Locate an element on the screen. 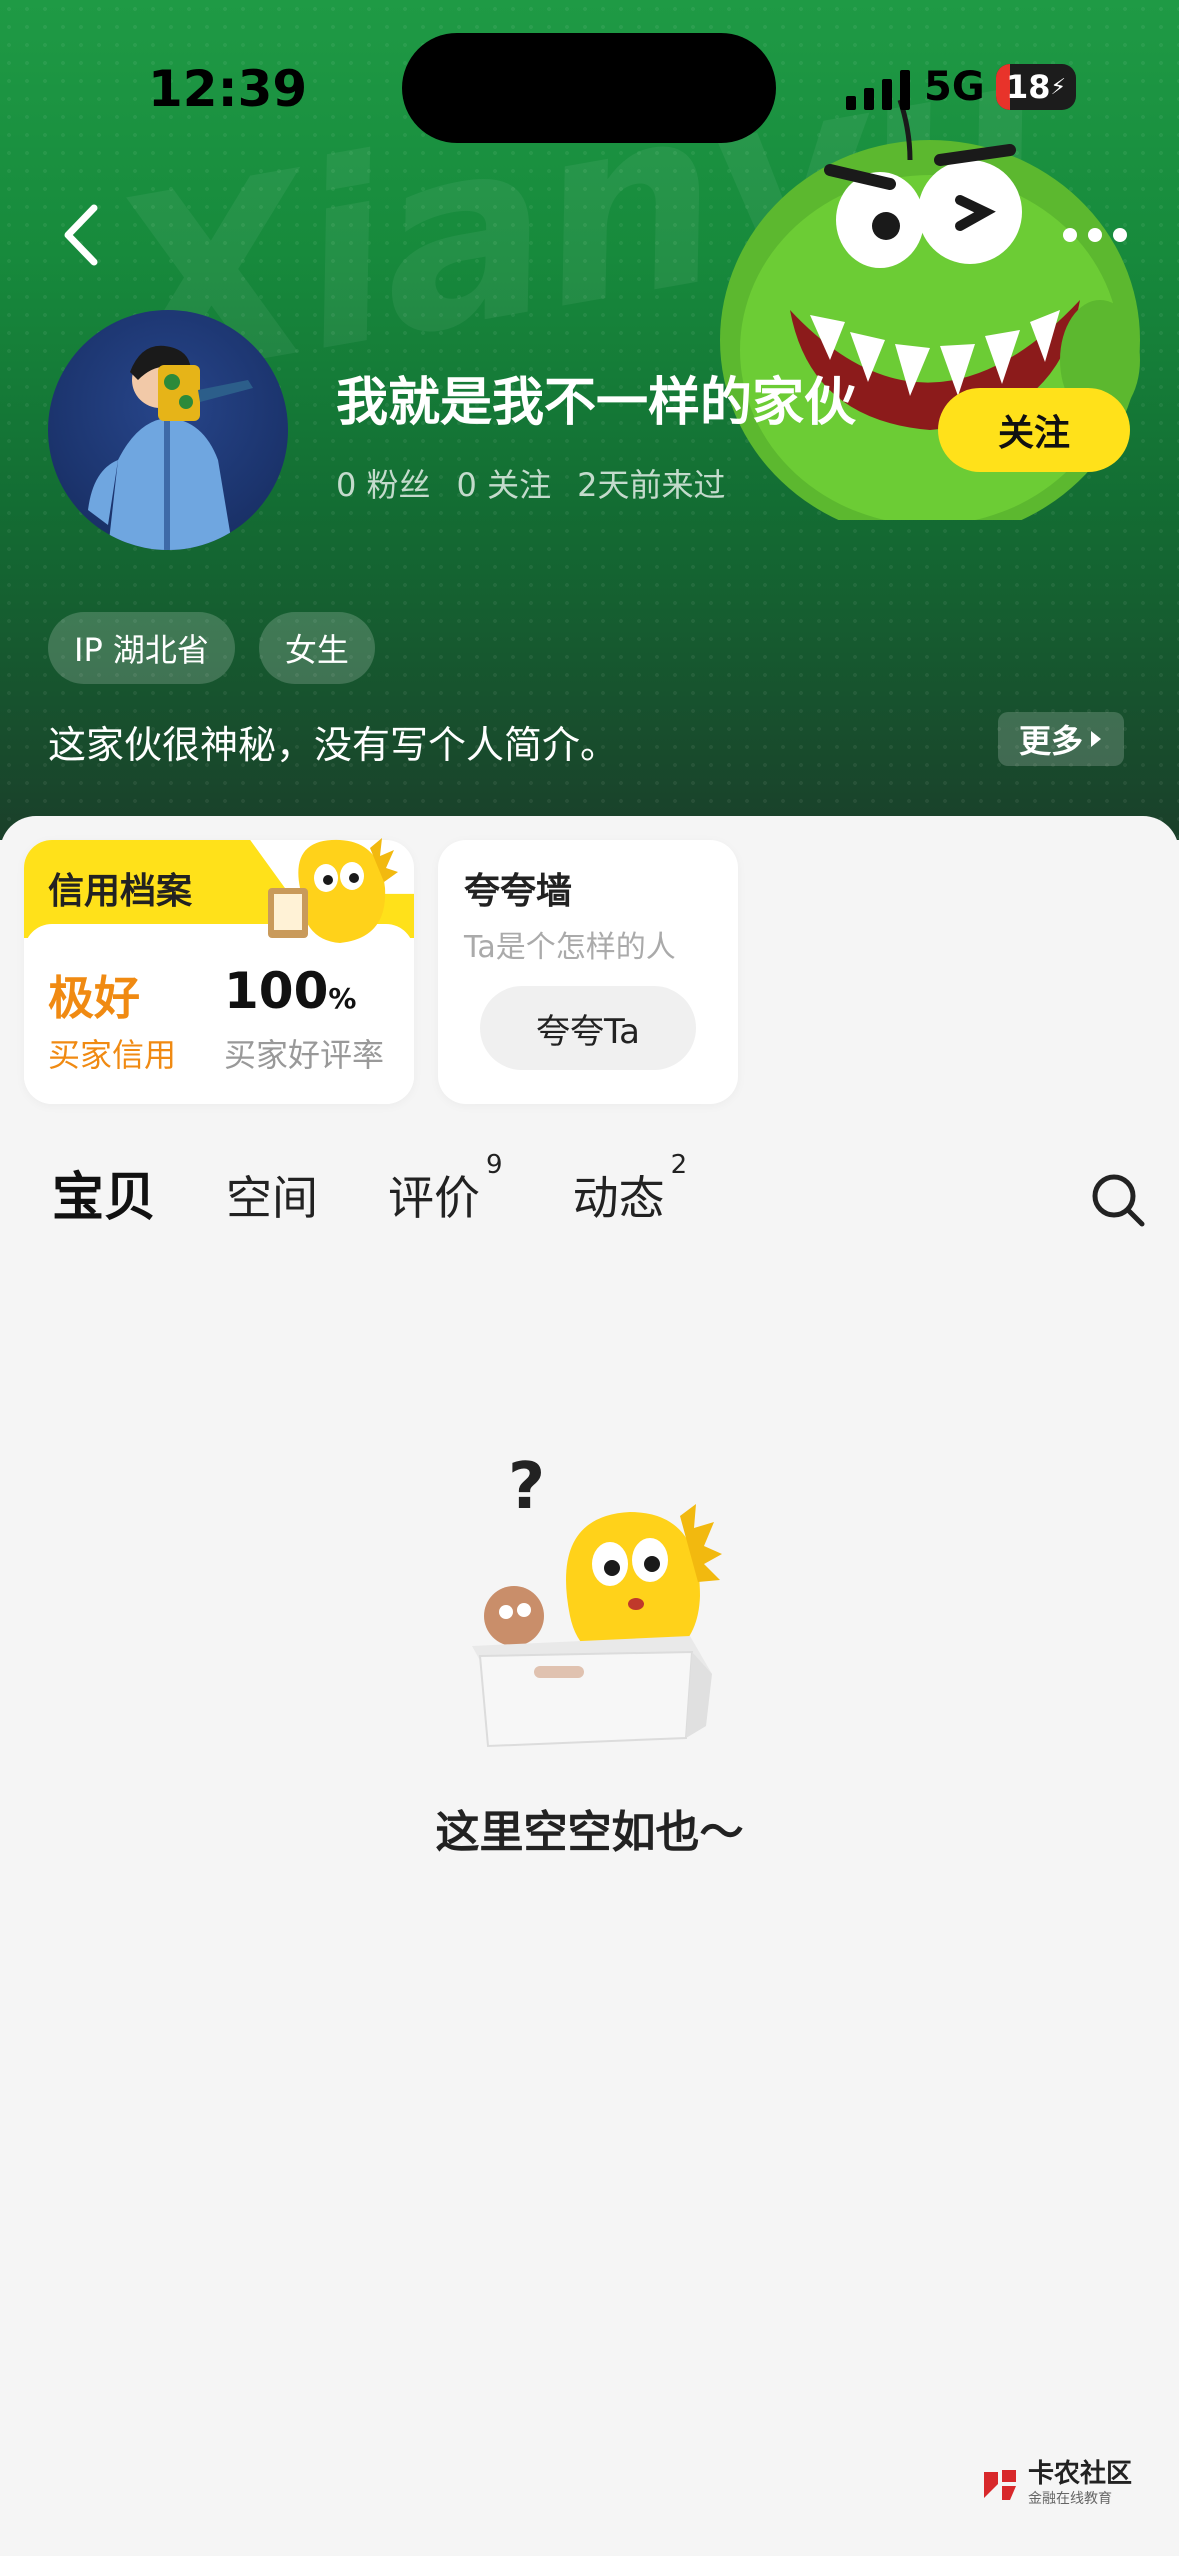 The width and height of the screenshot is (1179, 2556). network-label: 5G is located at coordinates (954, 87).